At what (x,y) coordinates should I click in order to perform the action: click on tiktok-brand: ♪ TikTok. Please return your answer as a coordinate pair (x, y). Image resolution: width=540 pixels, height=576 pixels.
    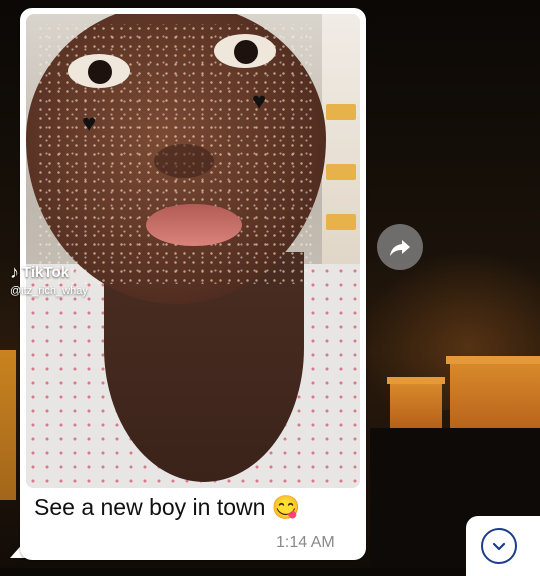
    Looking at the image, I should click on (49, 272).